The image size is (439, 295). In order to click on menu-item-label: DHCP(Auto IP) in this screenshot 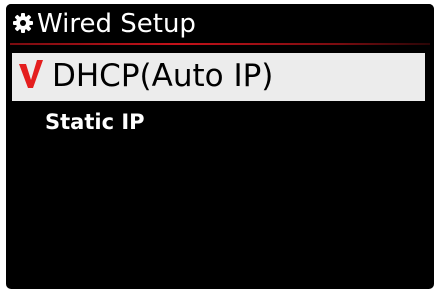, I will do `click(163, 76)`.